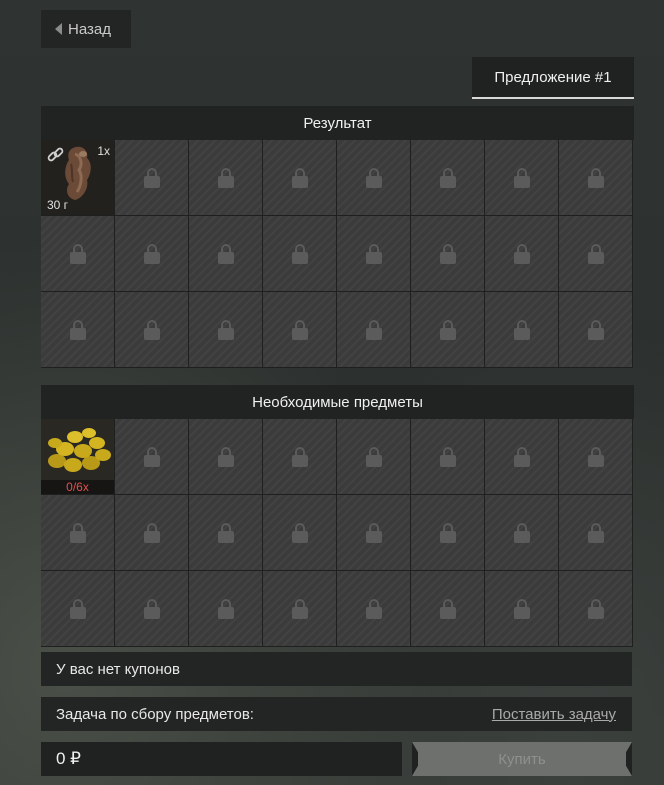  Describe the element at coordinates (58, 205) in the screenshot. I see `result-item-weight: 30 г` at that location.